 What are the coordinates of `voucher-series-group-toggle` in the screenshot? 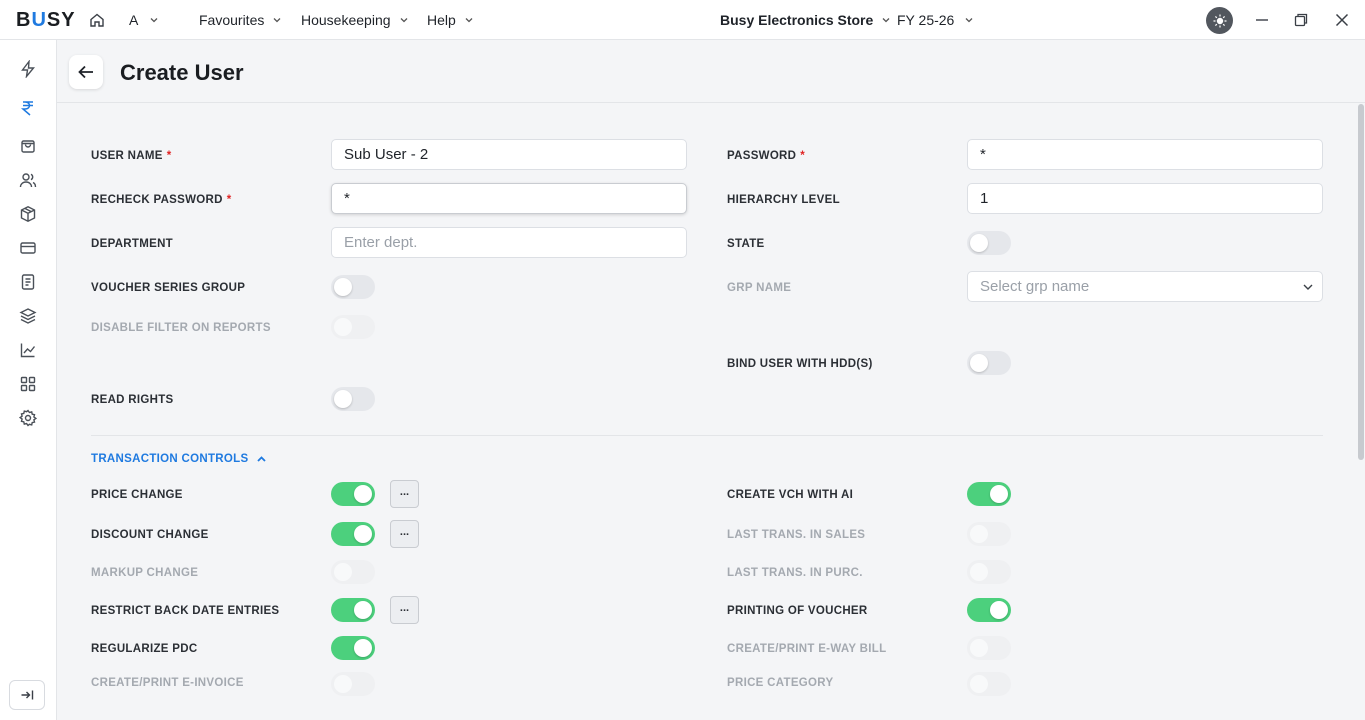 It's located at (353, 287).